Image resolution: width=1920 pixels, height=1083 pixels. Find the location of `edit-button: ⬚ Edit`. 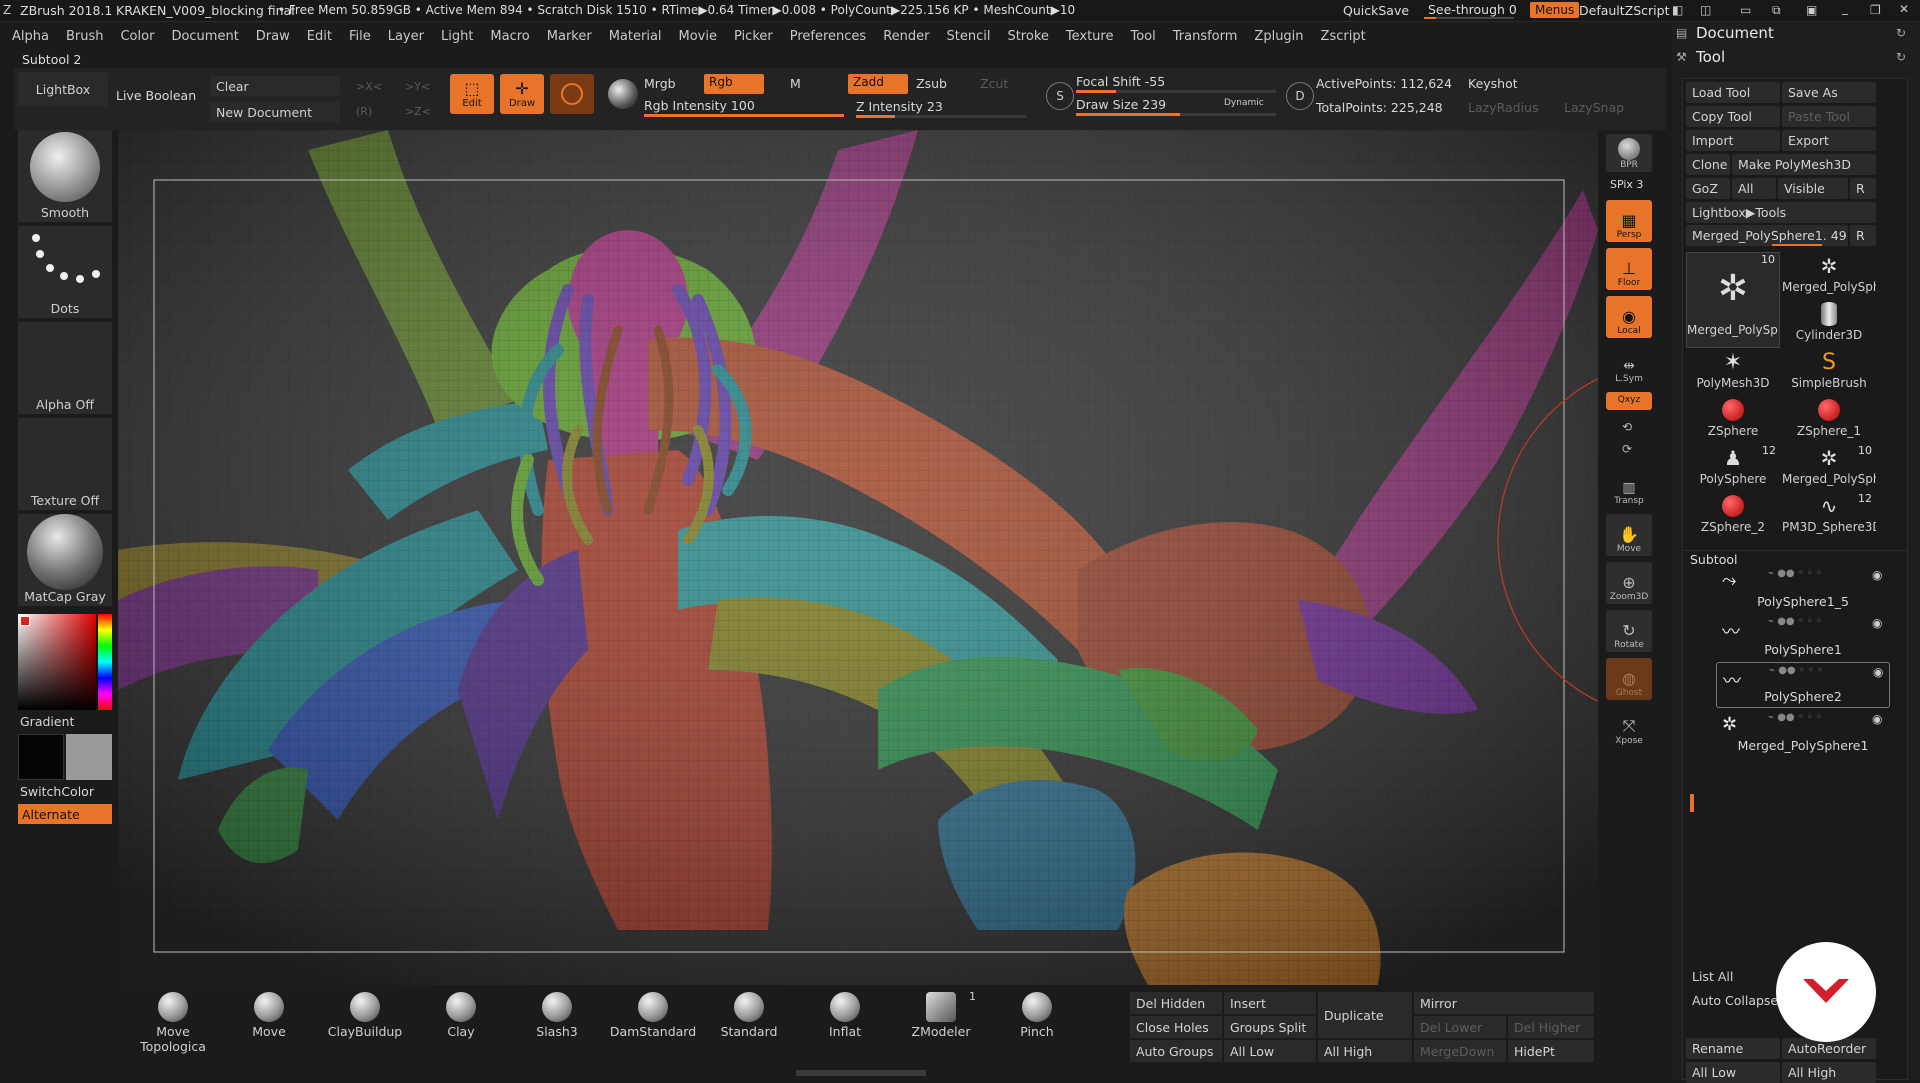

edit-button: ⬚ Edit is located at coordinates (472, 94).